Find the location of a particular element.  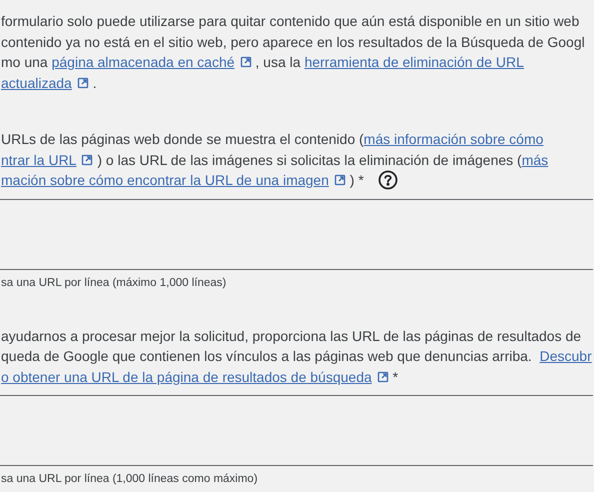

link: mación sobre cómo encontrar la URL de una imagen is located at coordinates (173, 180).